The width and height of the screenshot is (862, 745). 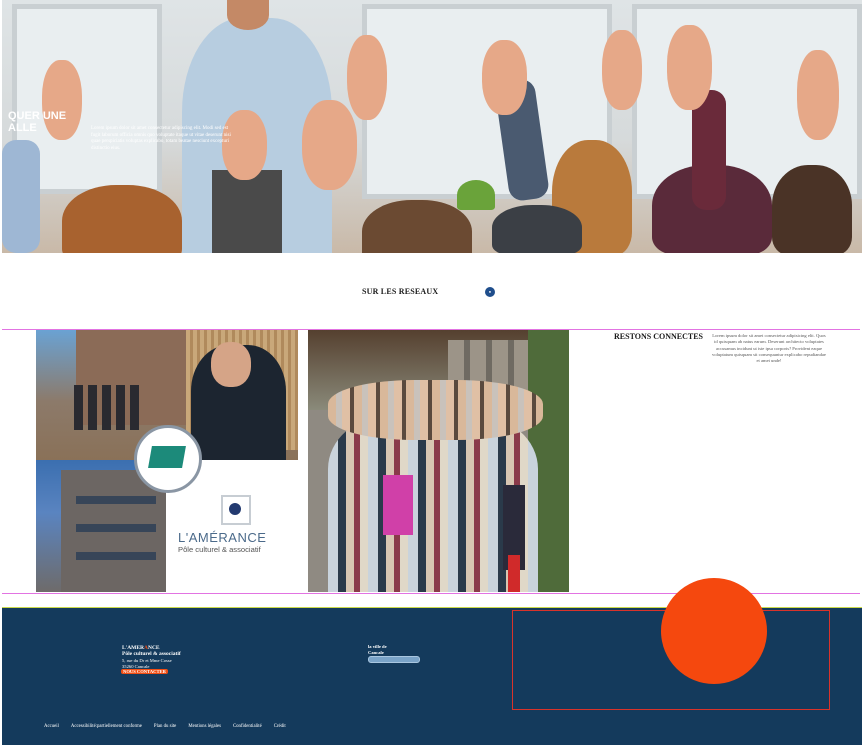 What do you see at coordinates (433, 476) in the screenshot?
I see `crowd` at bounding box center [433, 476].